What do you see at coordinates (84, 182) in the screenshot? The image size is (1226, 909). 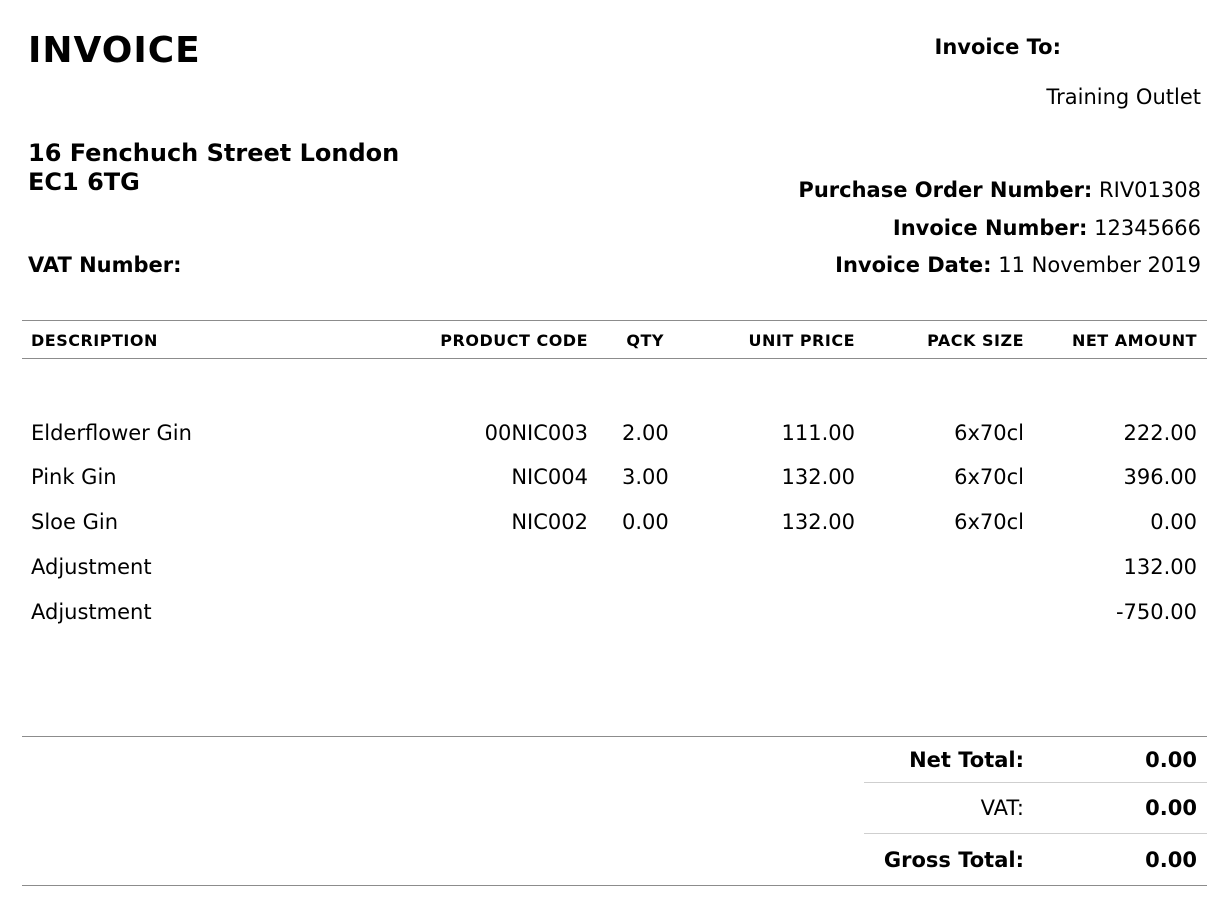 I see `company-address-line-2: EC1 6TG` at bounding box center [84, 182].